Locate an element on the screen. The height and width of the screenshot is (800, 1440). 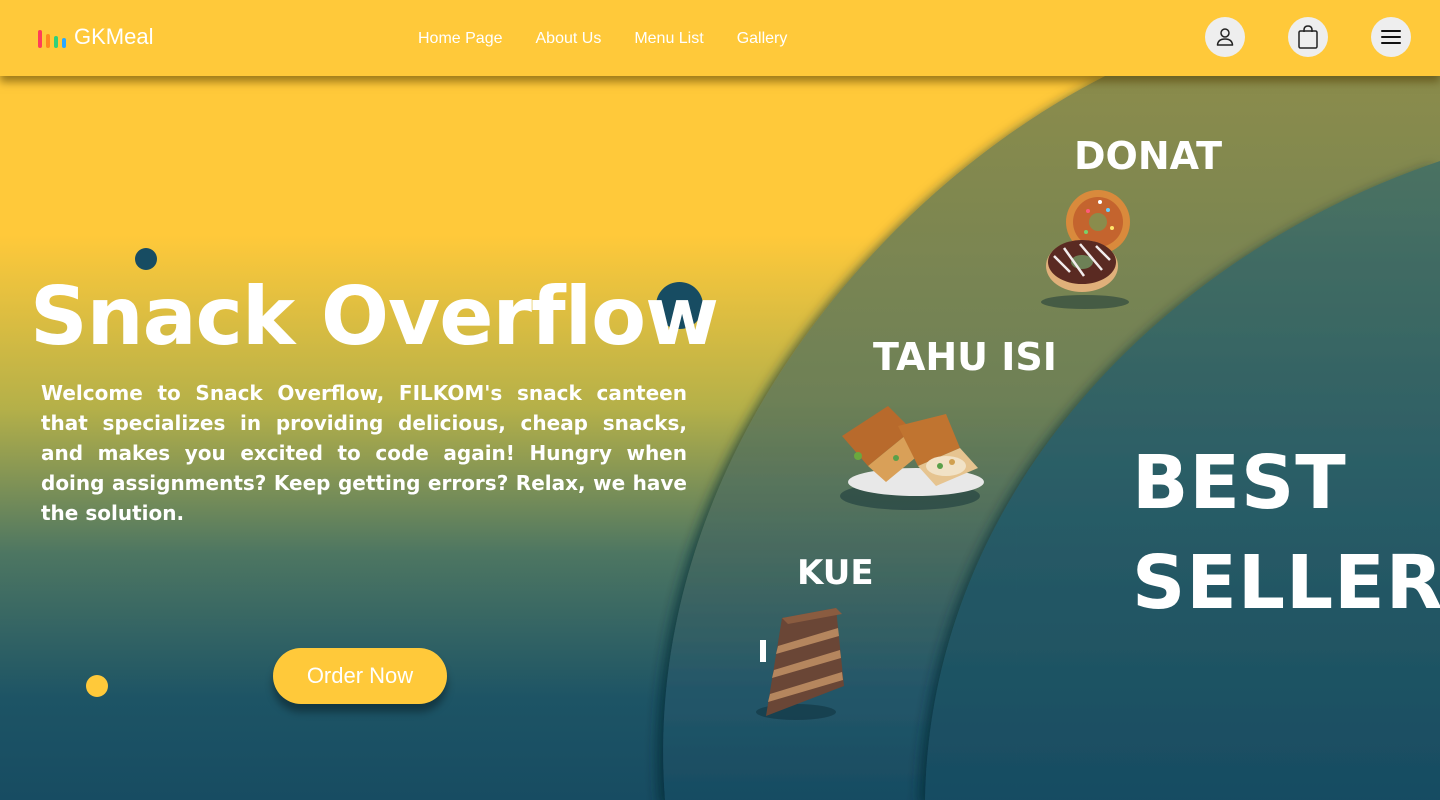
logo-bars-icon is located at coordinates (52, 37).